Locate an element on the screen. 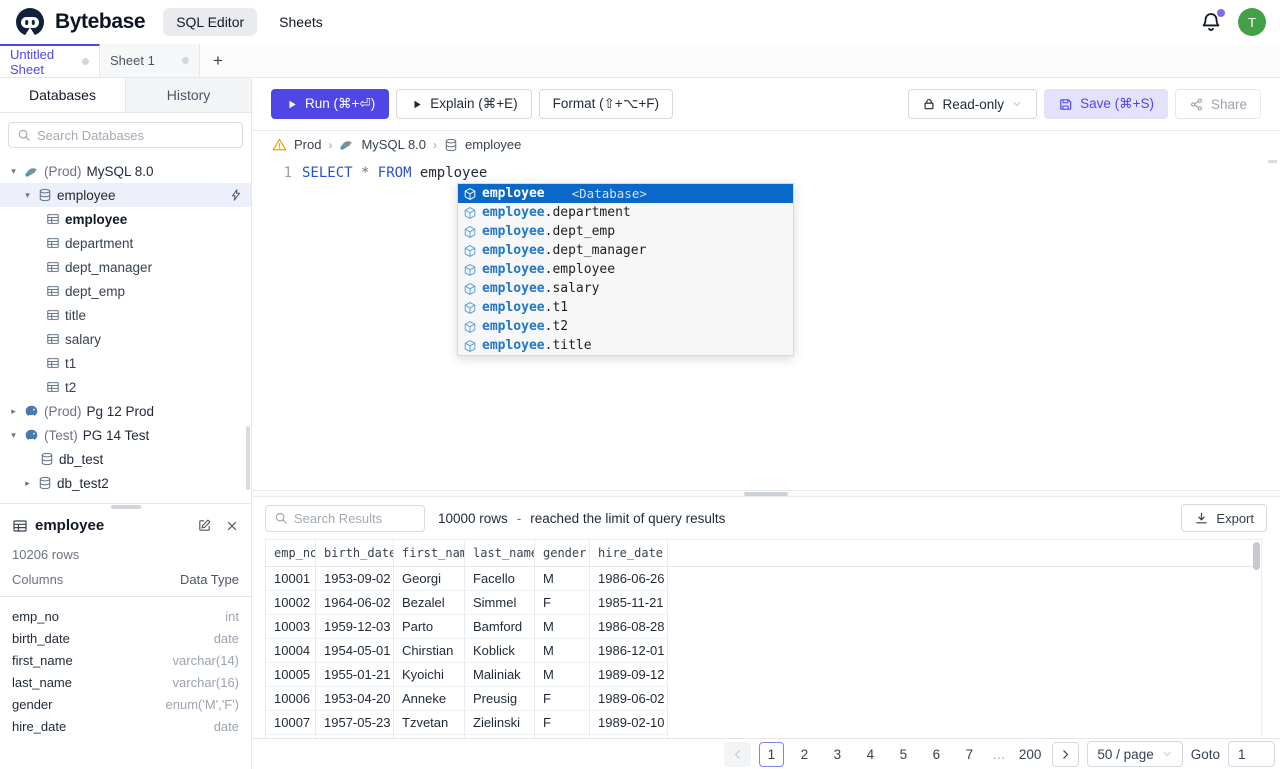  cell: 1986-12-01 is located at coordinates (629, 650).